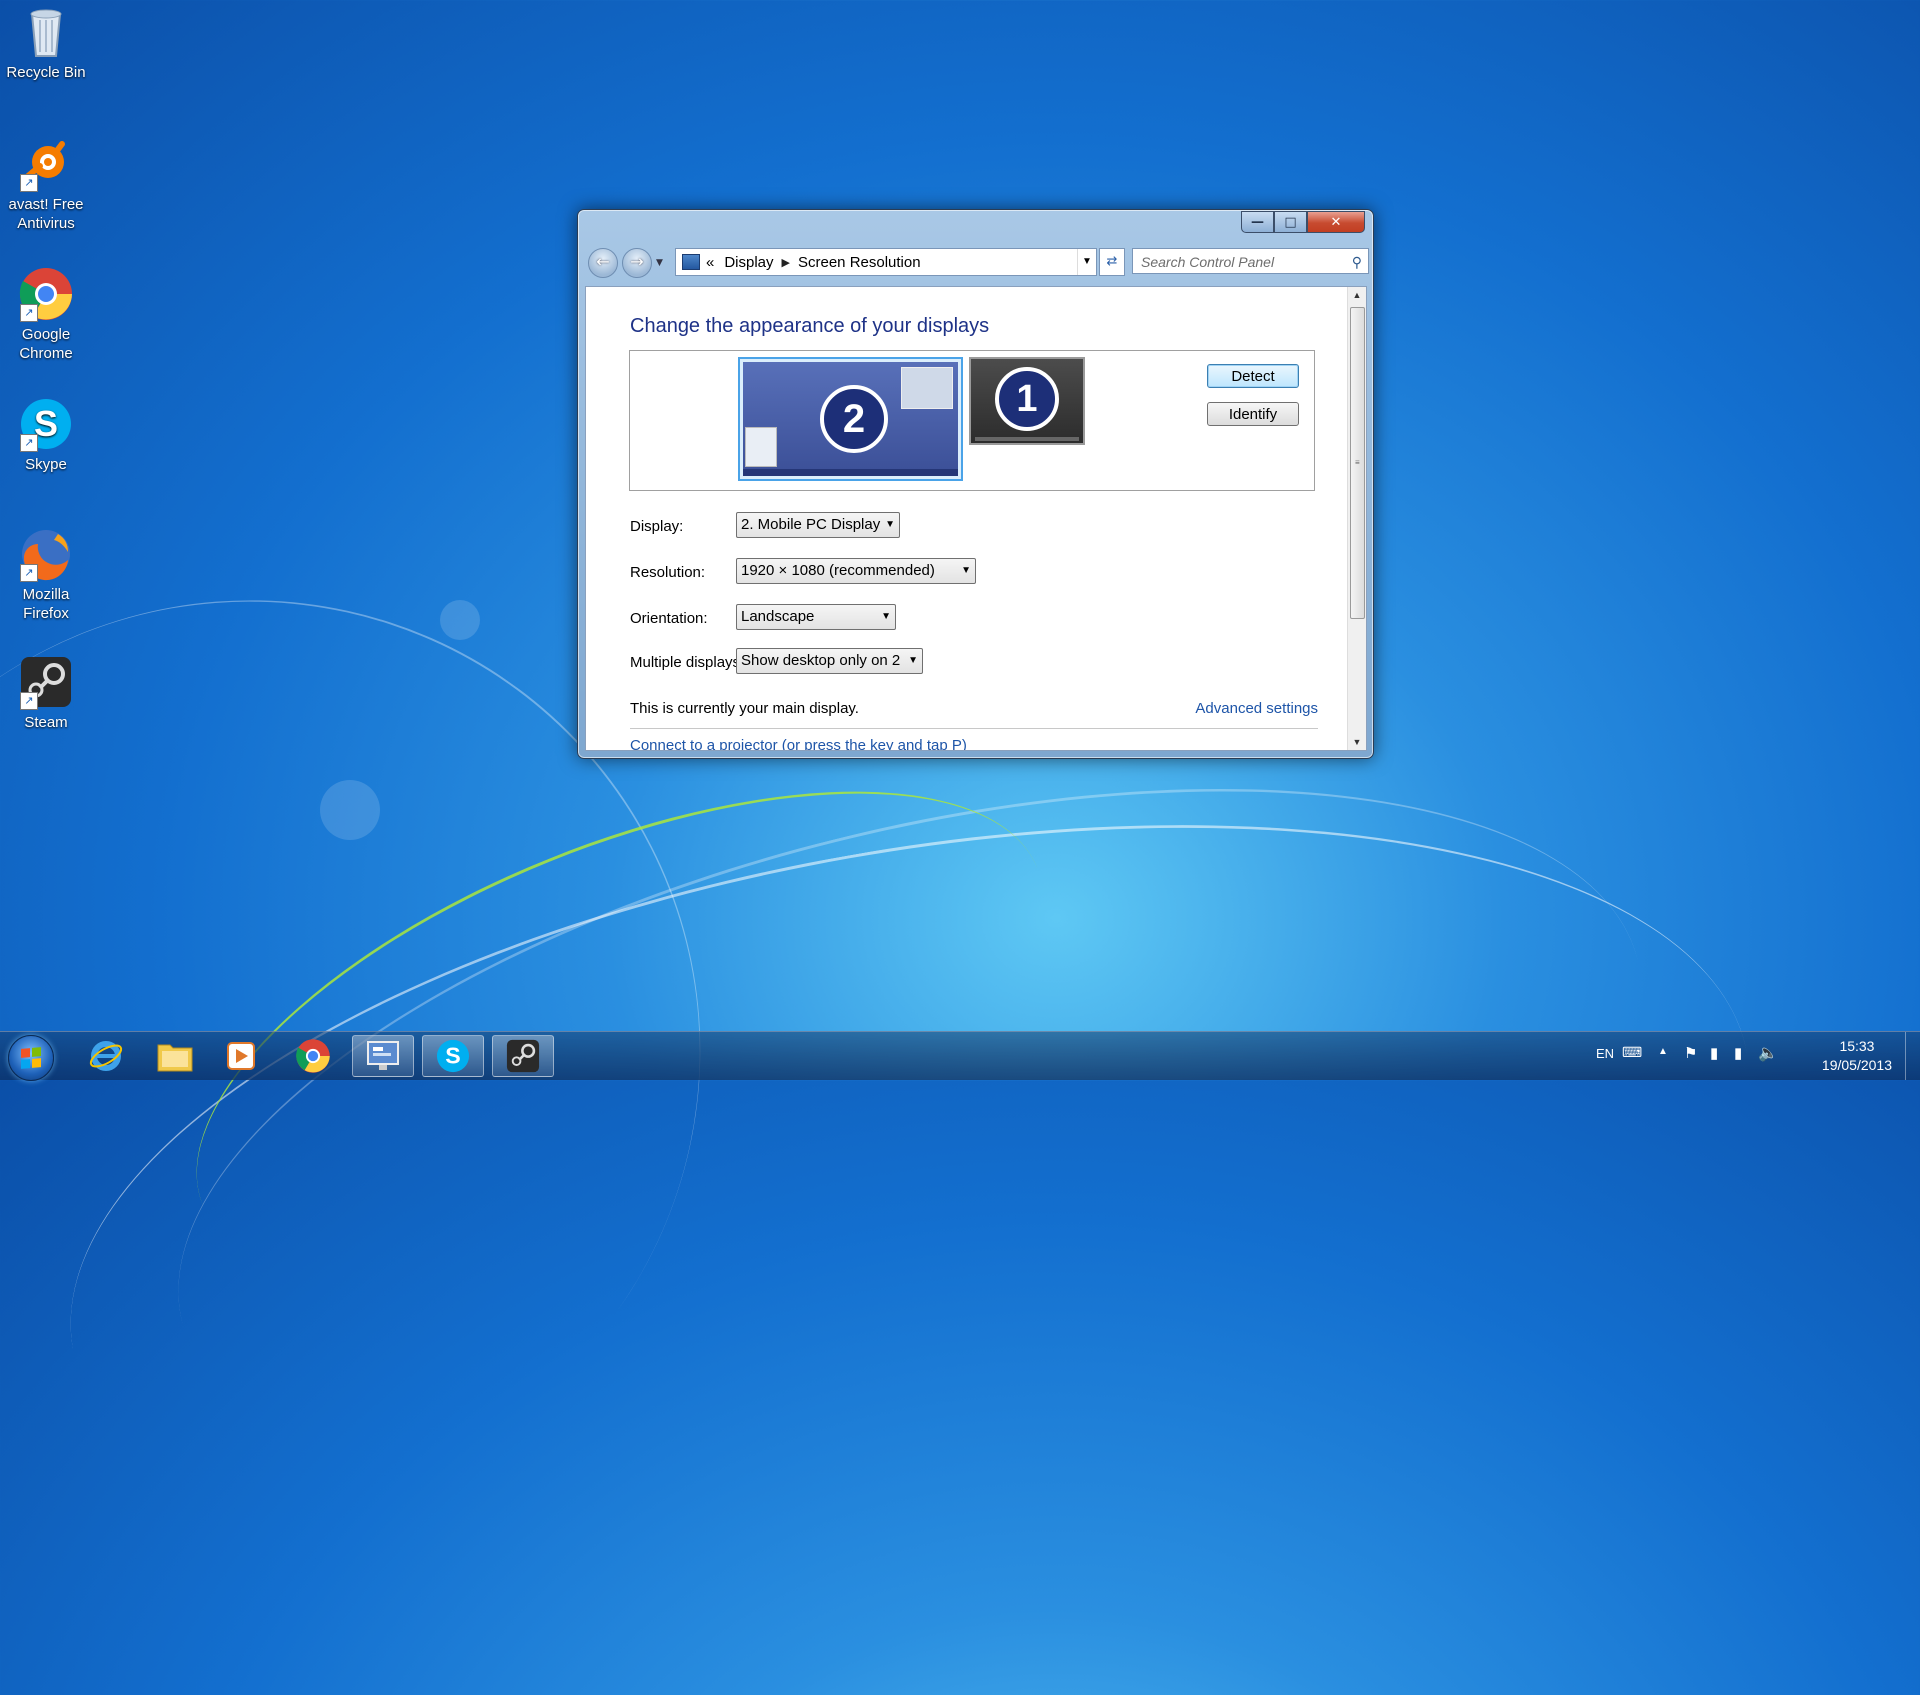 The height and width of the screenshot is (1695, 1920). Describe the element at coordinates (46, 72) in the screenshot. I see `desktop-icon-label: Recycle Bin` at that location.